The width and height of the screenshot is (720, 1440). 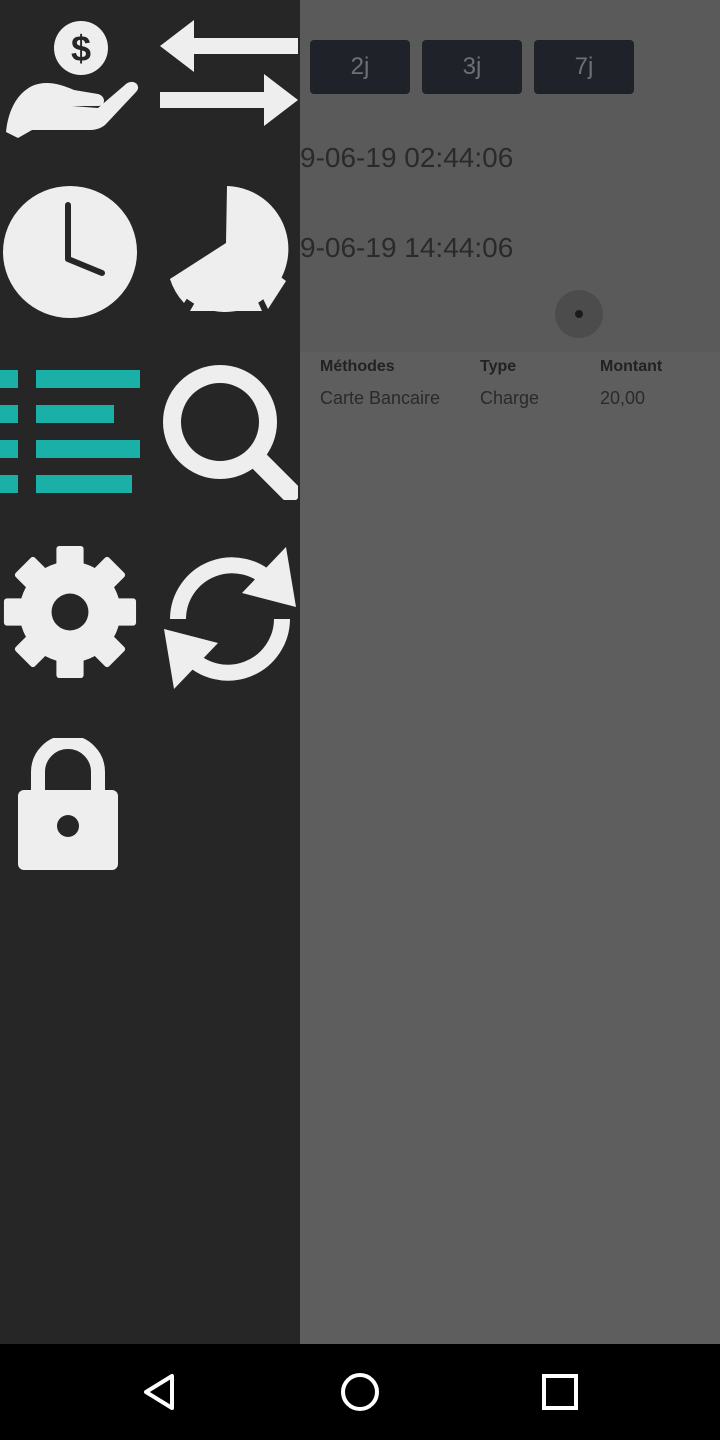 I want to click on refresh-icon, so click(x=230, y=618).